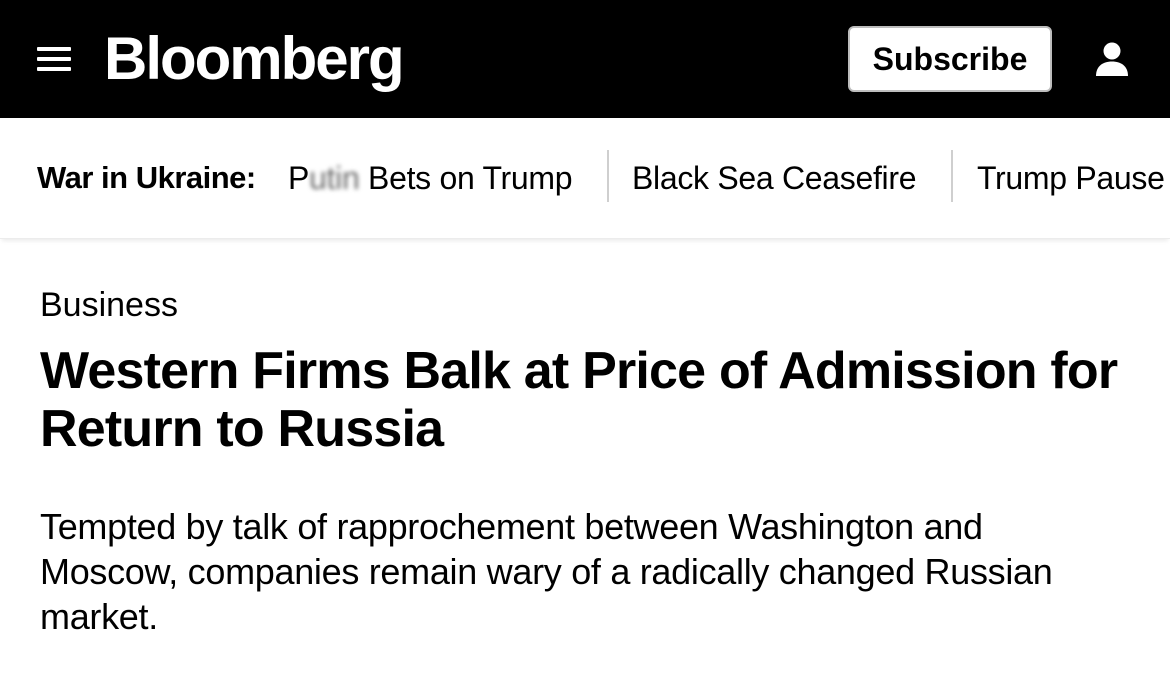  Describe the element at coordinates (774, 178) in the screenshot. I see `topic-link-black-sea-ceasefire: Black Sea Ceasefire` at that location.